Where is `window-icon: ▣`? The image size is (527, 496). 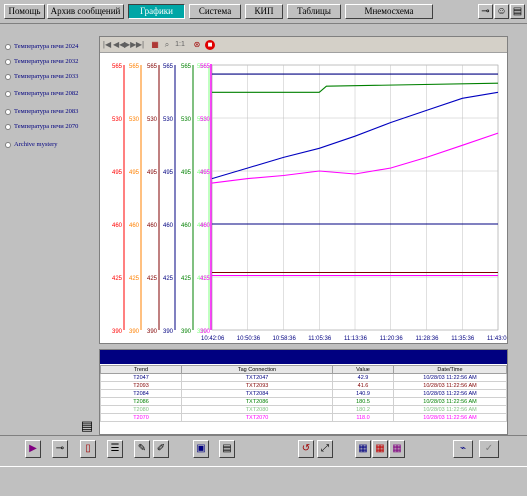 window-icon: ▣ is located at coordinates (201, 449).